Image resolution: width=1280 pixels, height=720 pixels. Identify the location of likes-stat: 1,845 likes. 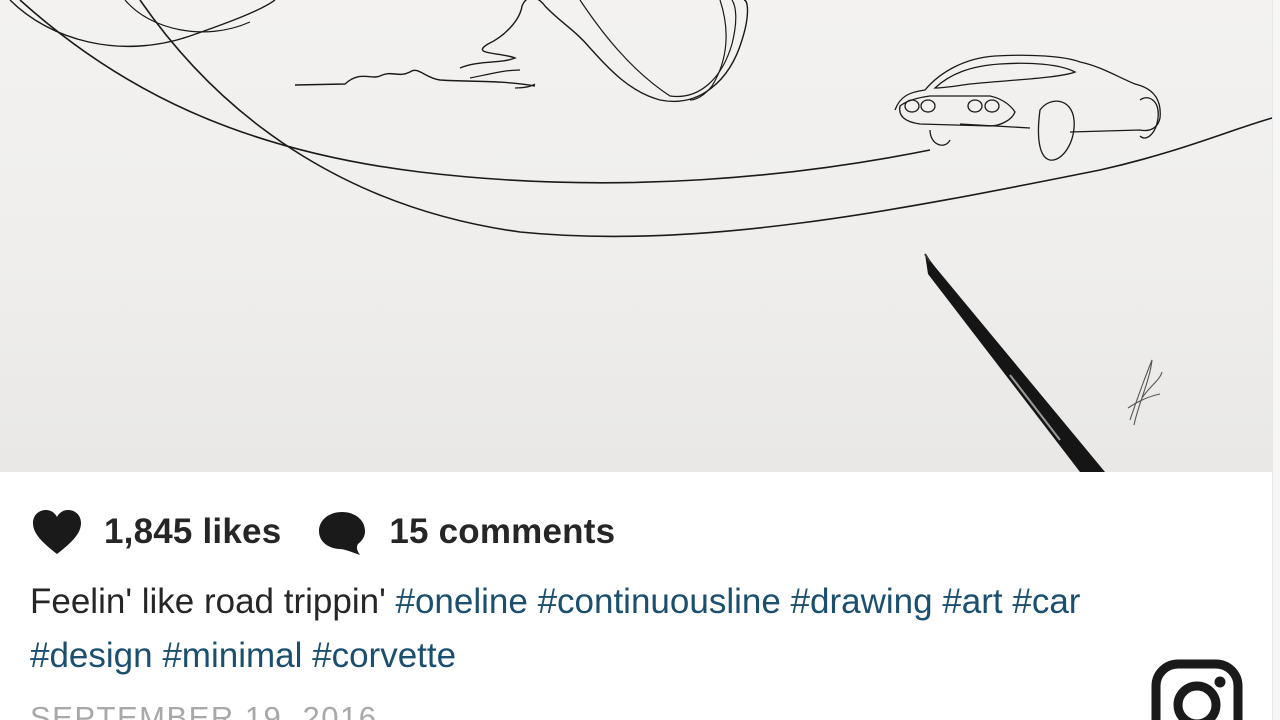
(155, 532).